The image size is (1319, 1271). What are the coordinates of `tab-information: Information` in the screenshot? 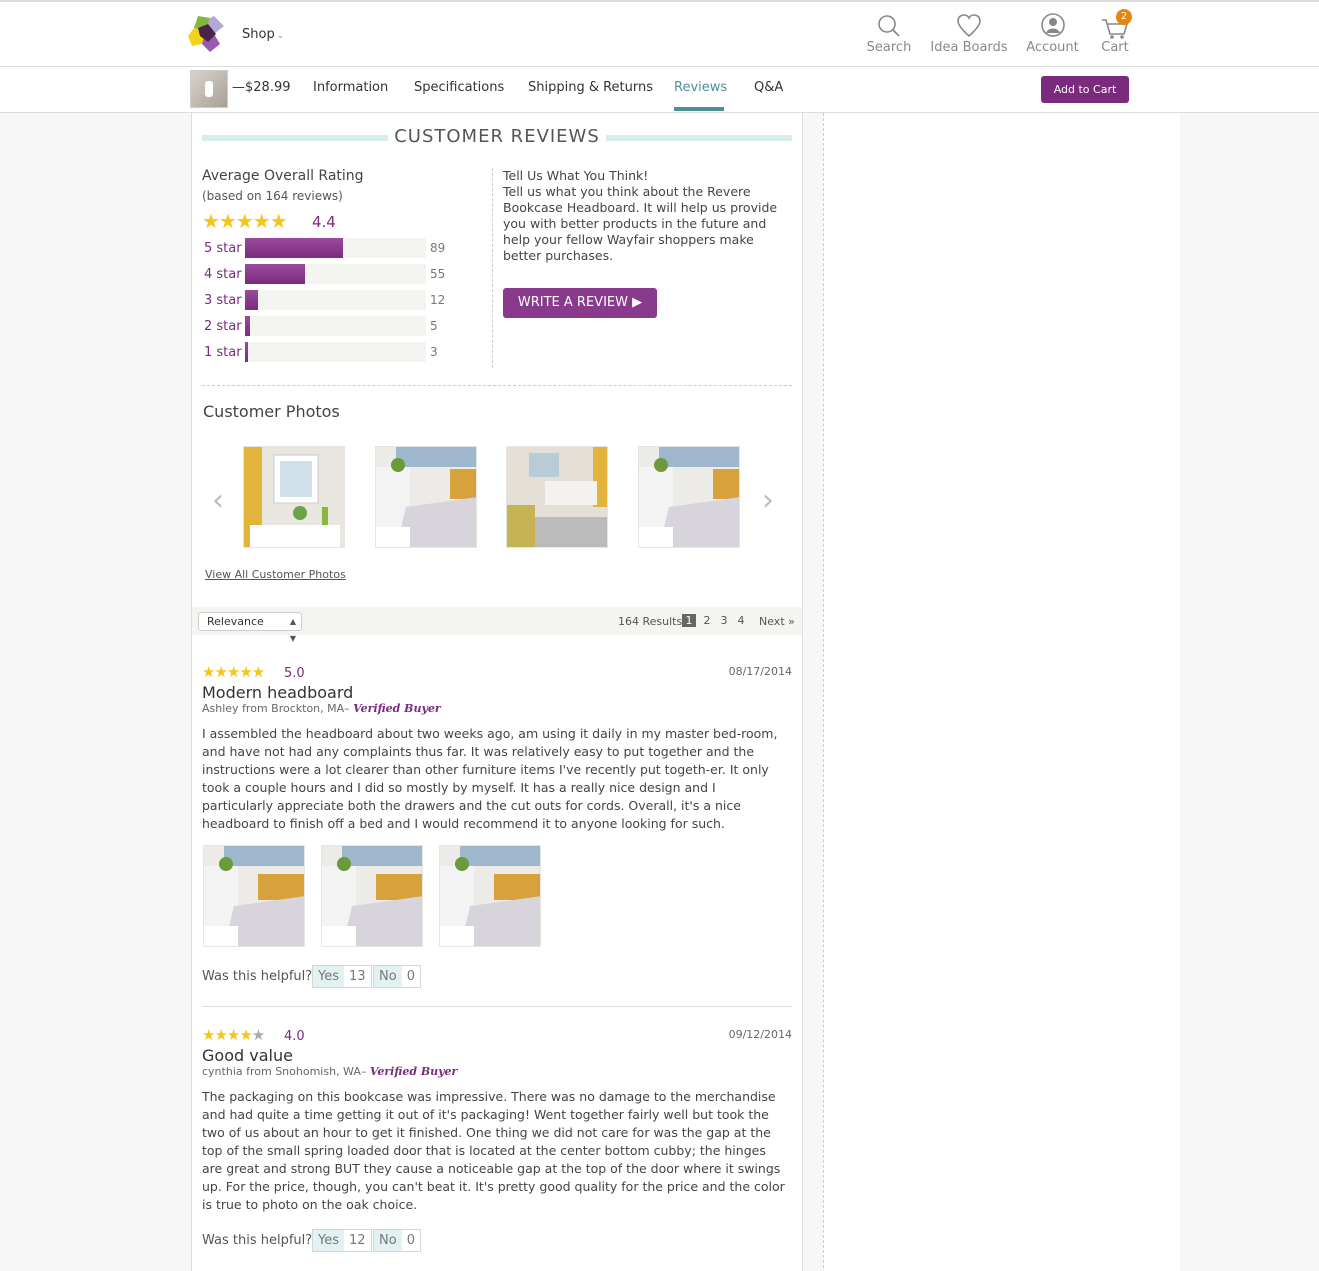 It's located at (350, 87).